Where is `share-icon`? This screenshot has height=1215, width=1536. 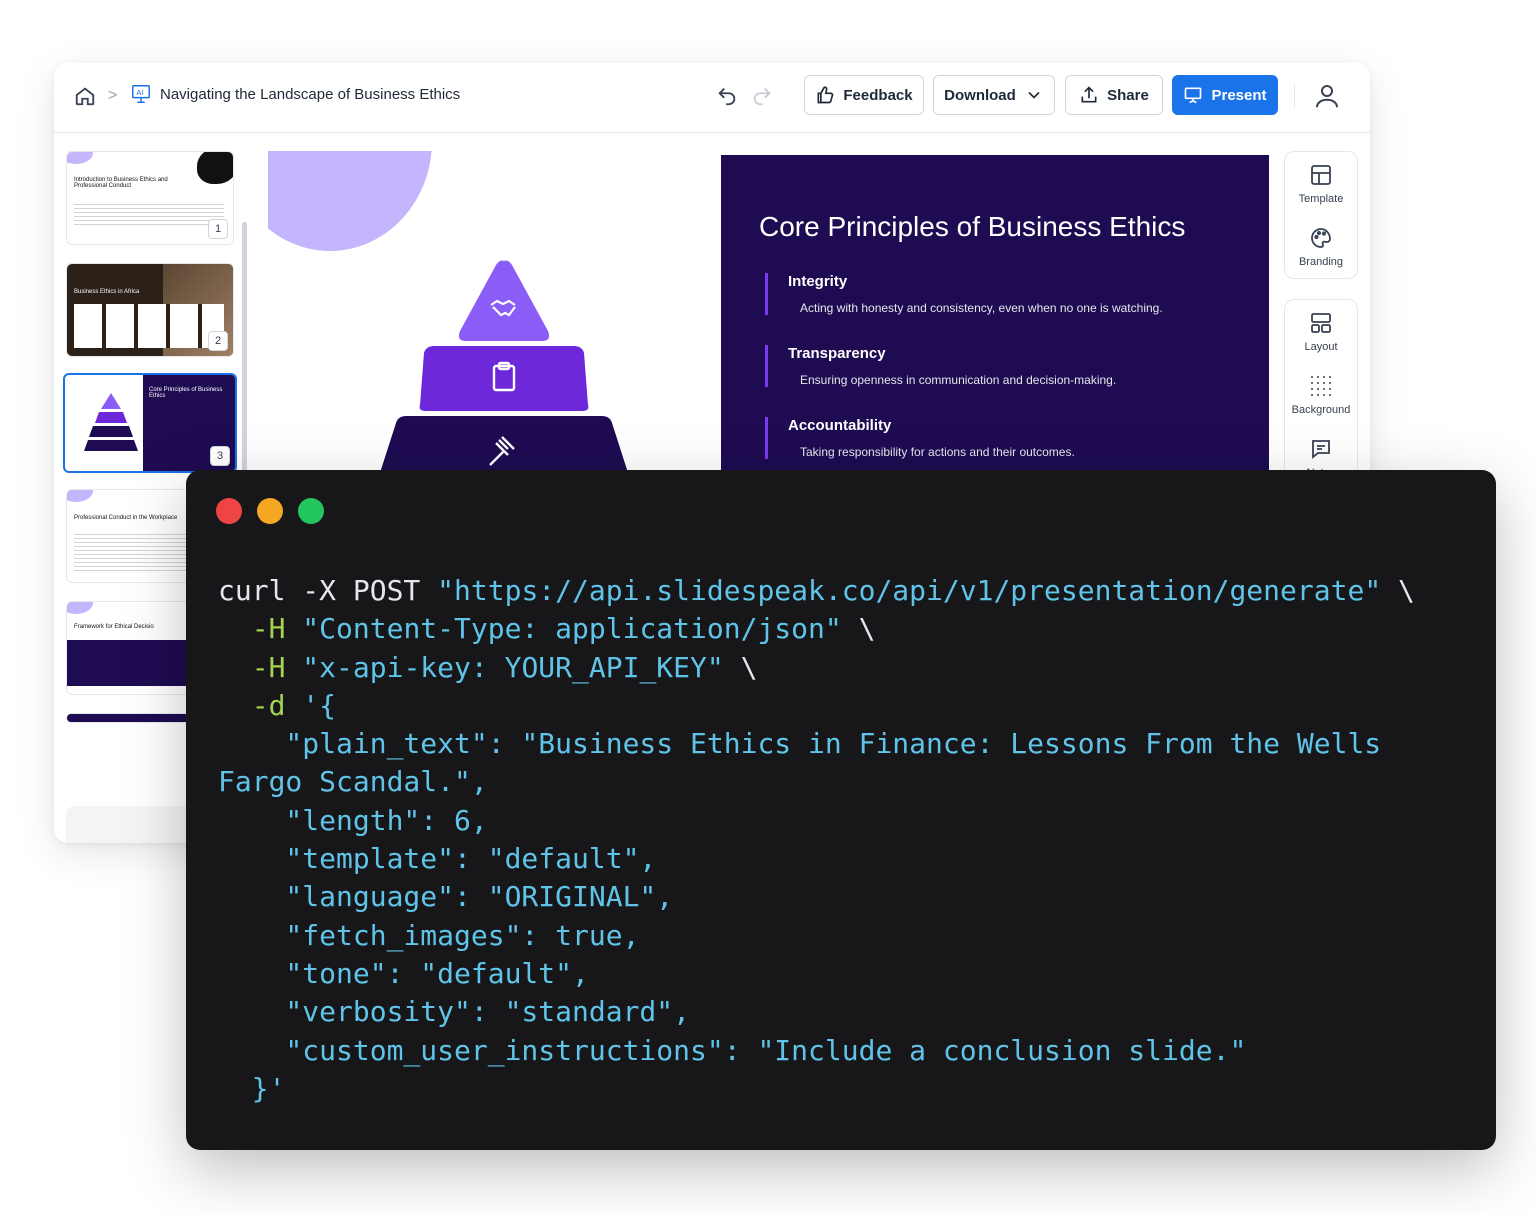
share-icon is located at coordinates (1089, 94).